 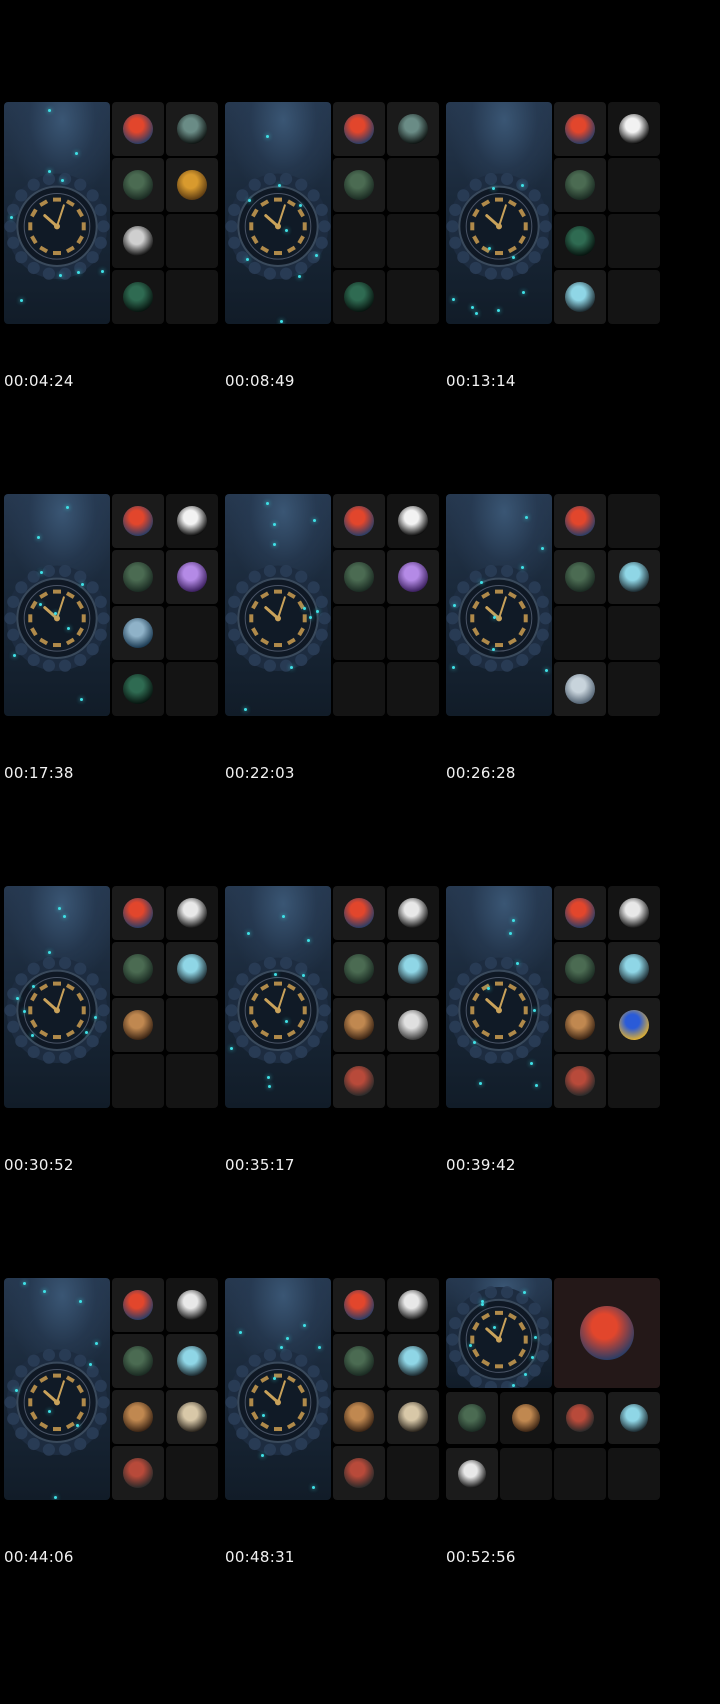 What do you see at coordinates (562, 1389) in the screenshot?
I see `frame-thumbnail: 00:52:56` at bounding box center [562, 1389].